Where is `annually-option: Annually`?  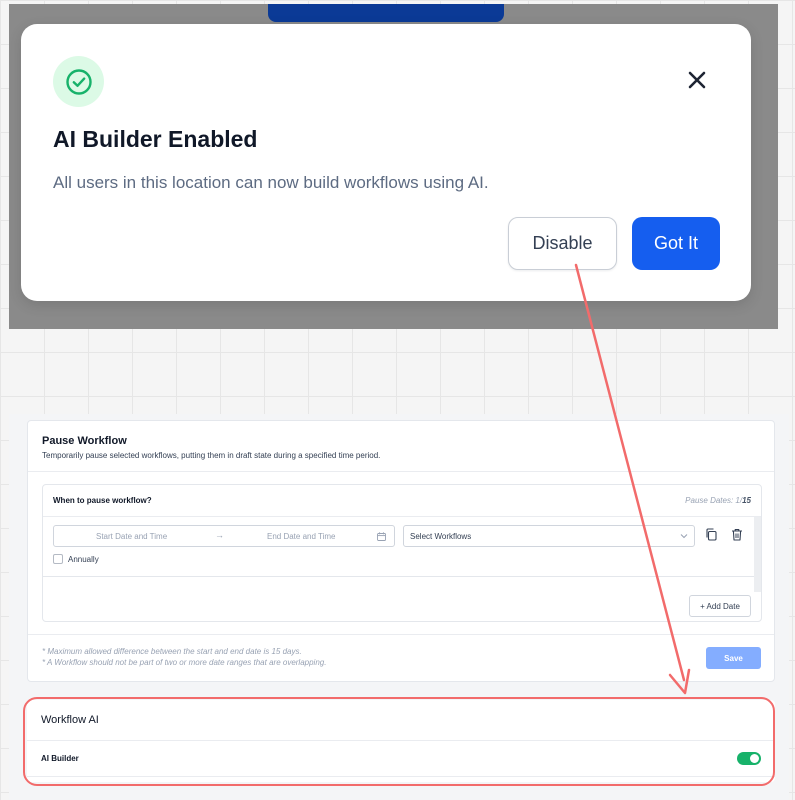
annually-option: Annually is located at coordinates (76, 559).